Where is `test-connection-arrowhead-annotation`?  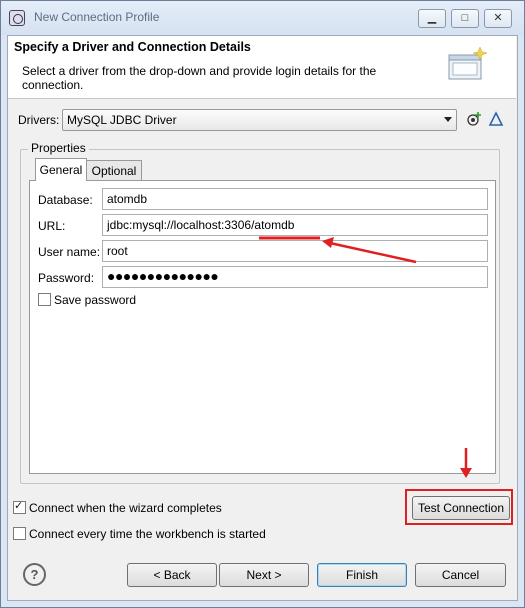 test-connection-arrowhead-annotation is located at coordinates (466, 473).